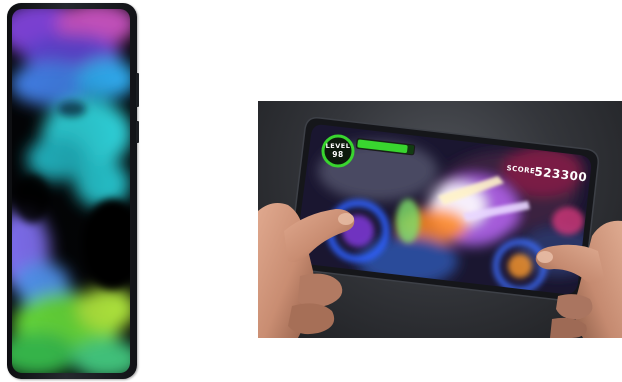  I want to click on level-label: LEVEL, so click(338, 146).